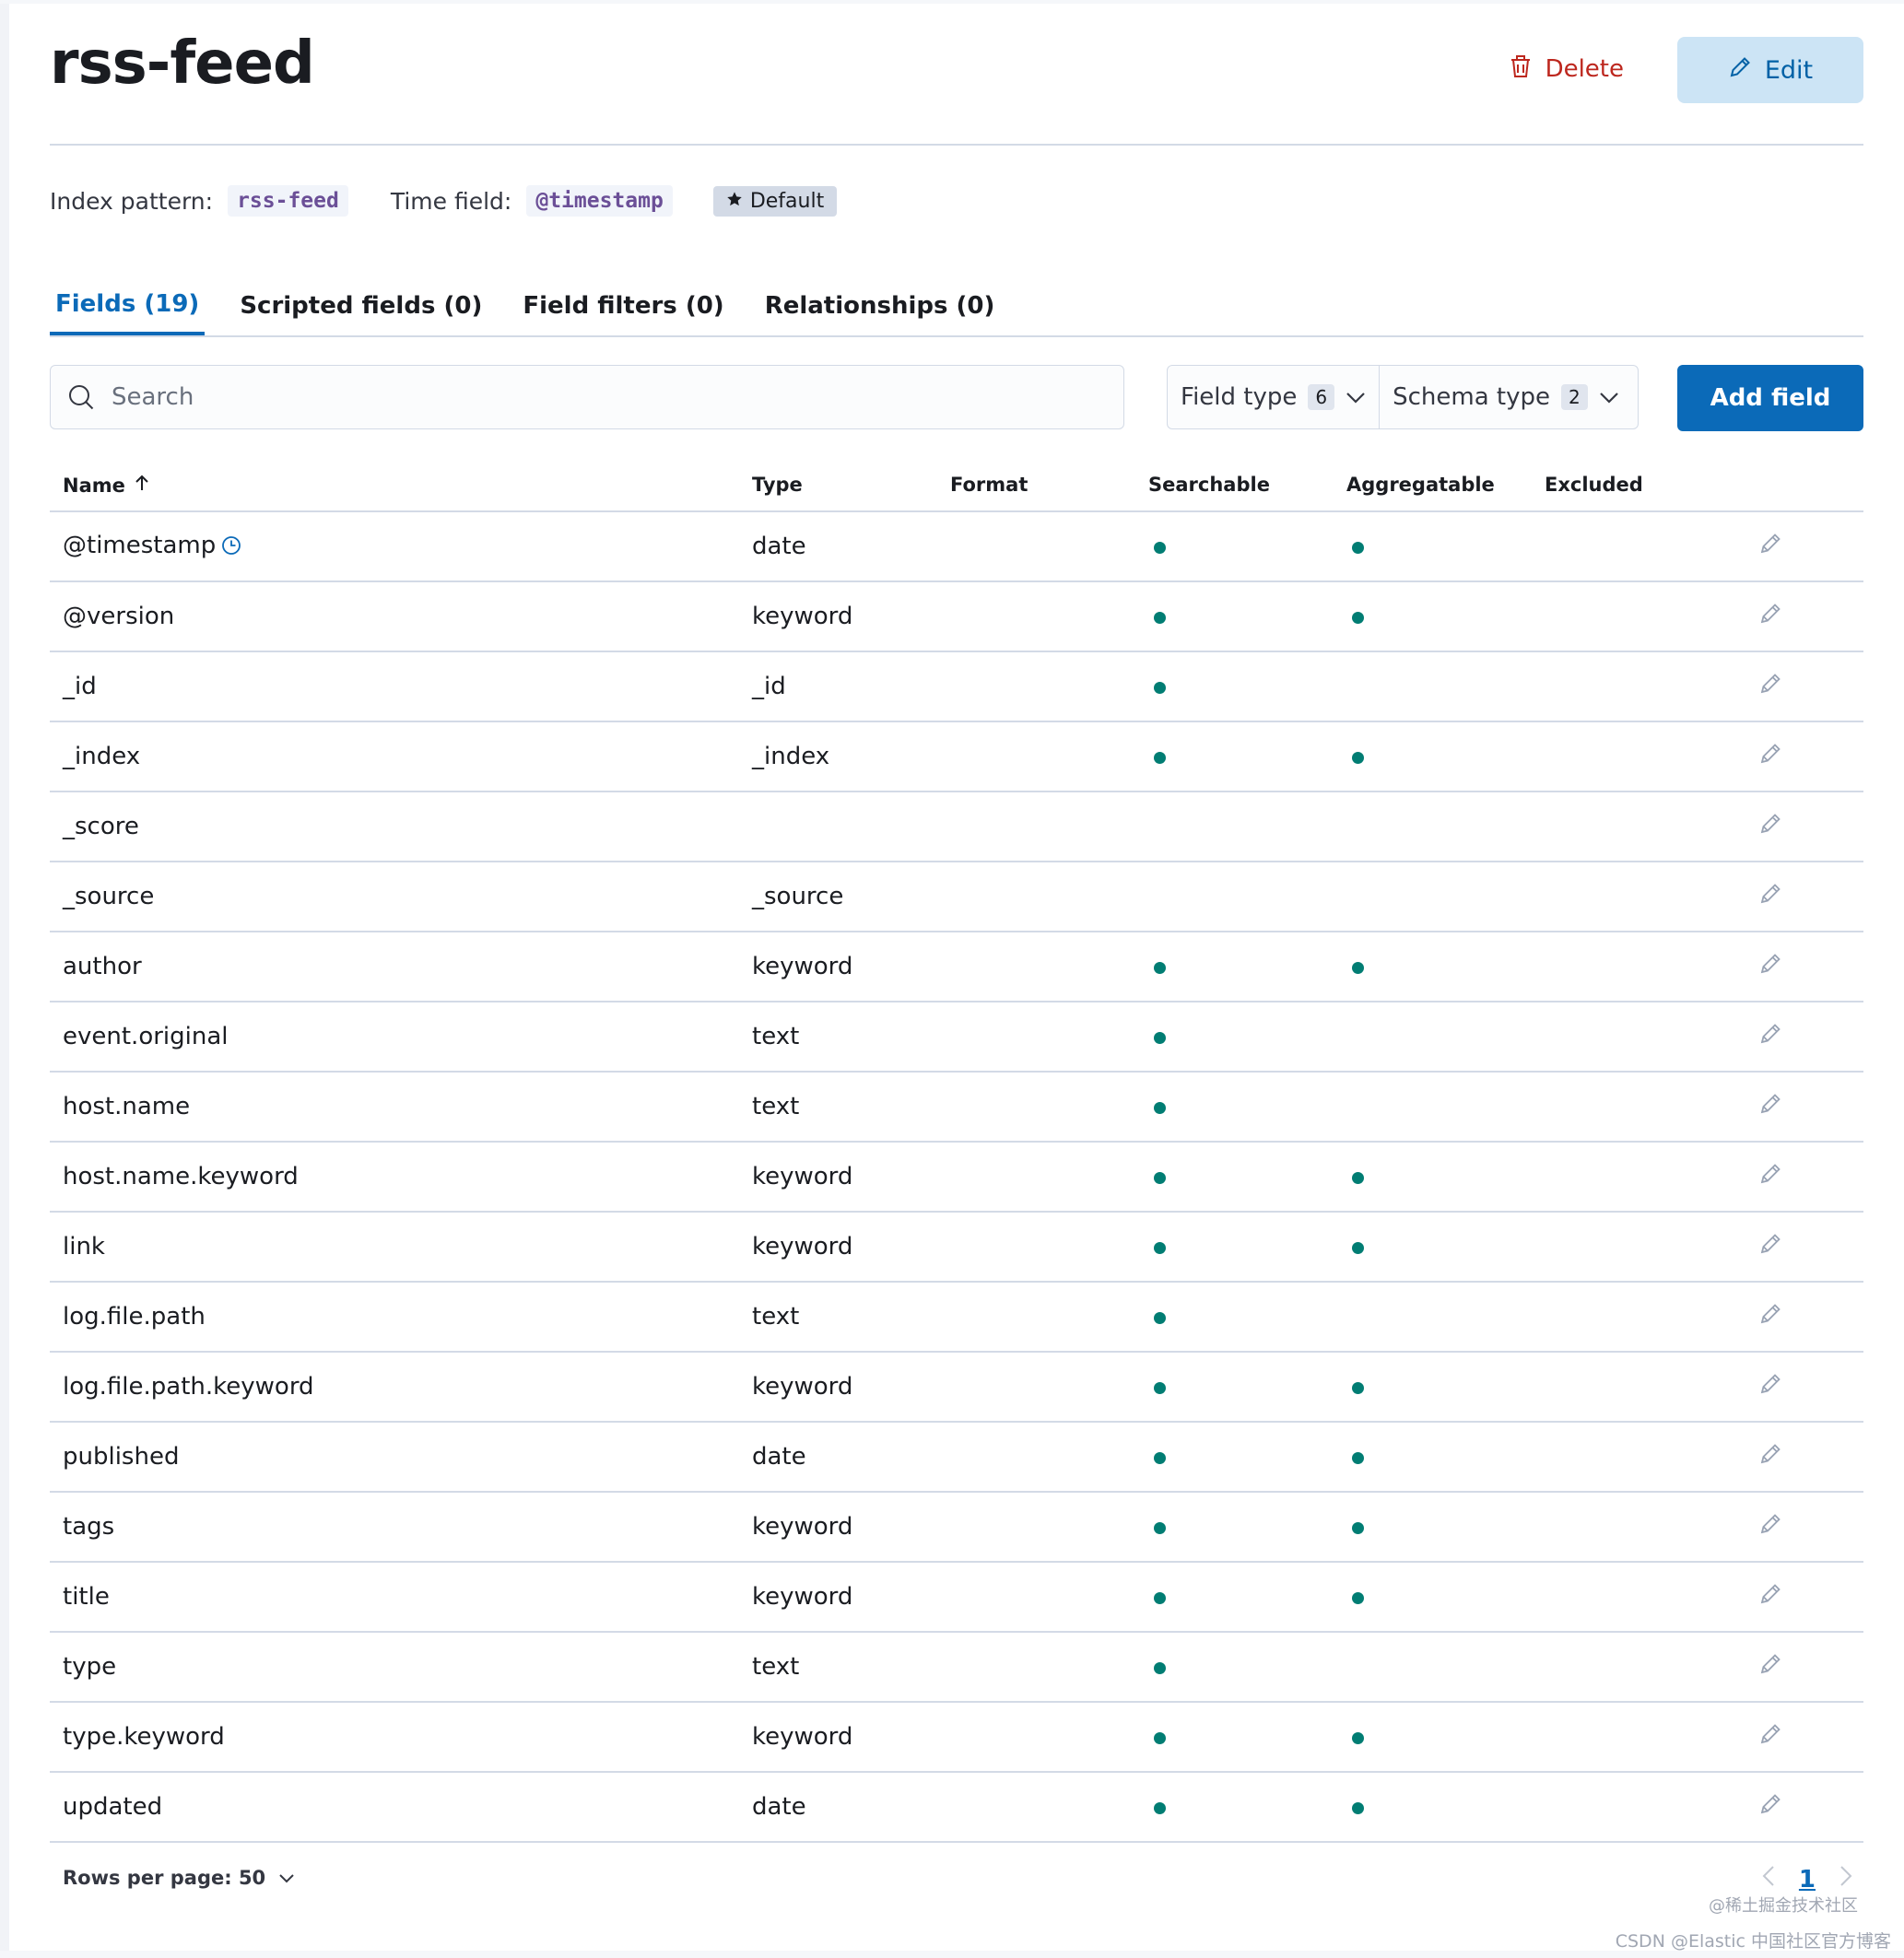  I want to click on field-name: _score, so click(394, 827).